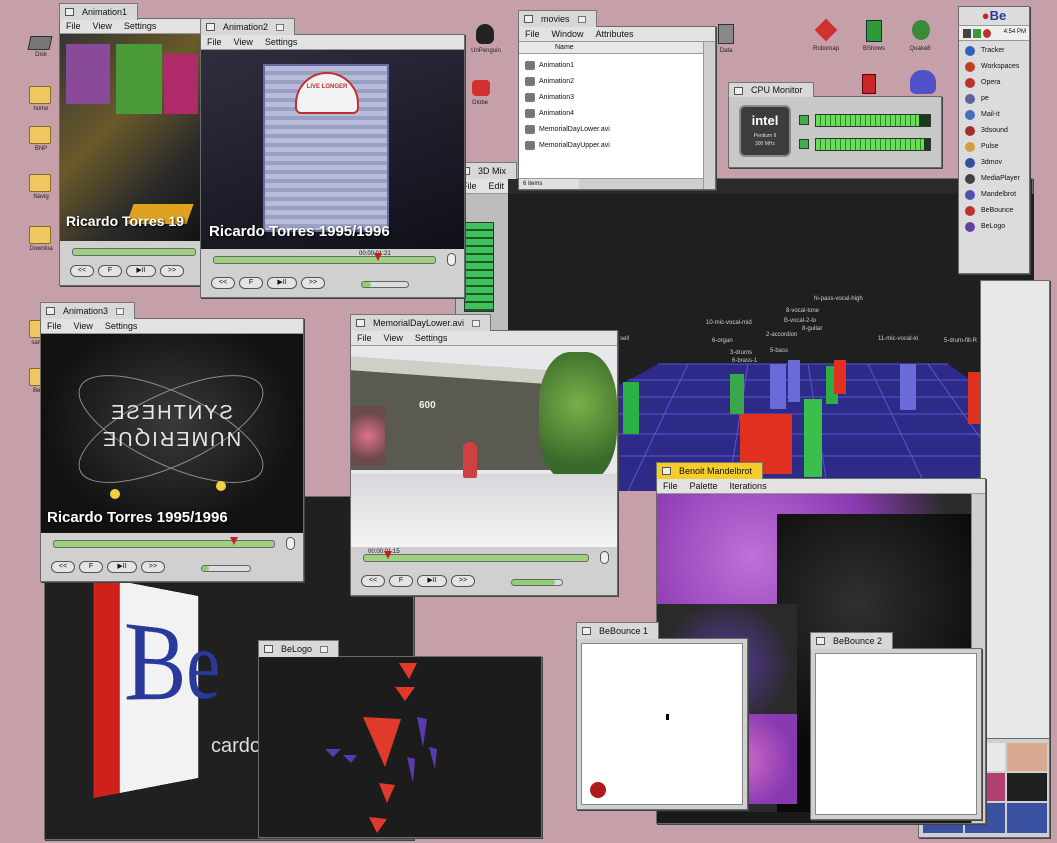 This screenshot has width=1057, height=843. Describe the element at coordinates (641, 183) in the screenshot. I see `horizontal-scrollbar` at that location.